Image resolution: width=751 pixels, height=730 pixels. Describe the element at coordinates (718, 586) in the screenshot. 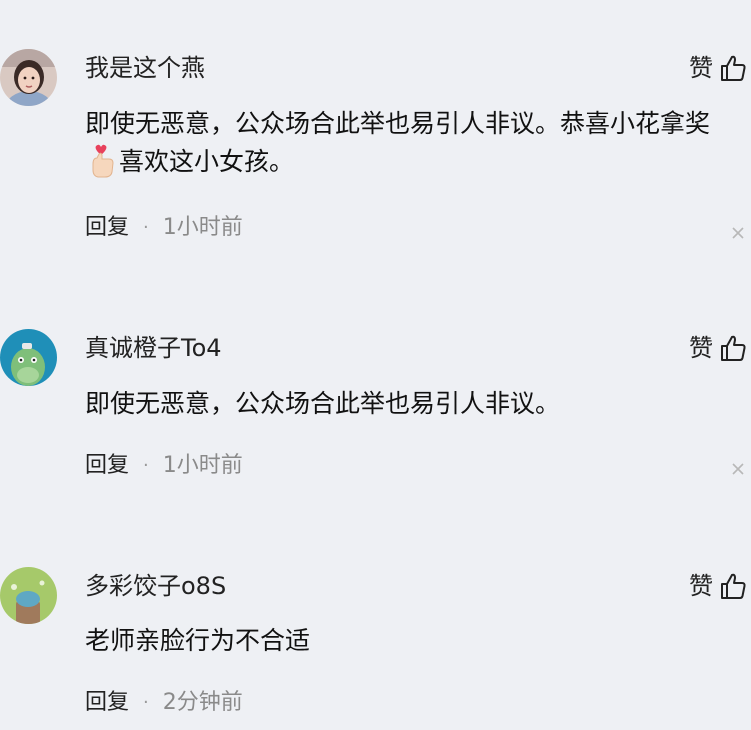

I see `like-button: 赞` at that location.